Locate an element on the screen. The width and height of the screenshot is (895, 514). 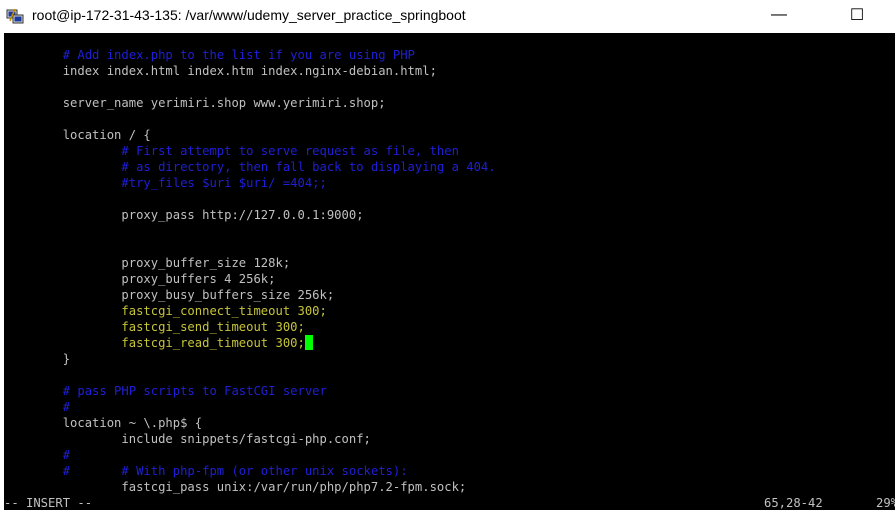
maximize-button: ☐ is located at coordinates (857, 15).